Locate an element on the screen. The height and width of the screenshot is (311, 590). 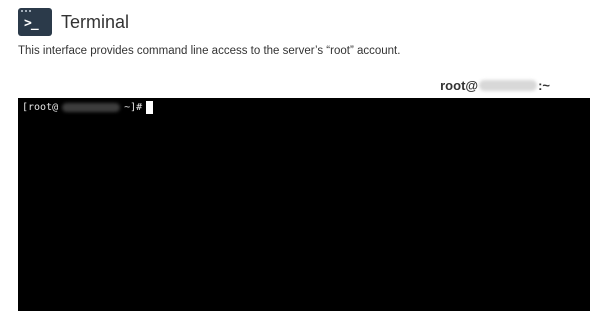
terminal-icon: >_ is located at coordinates (35, 22).